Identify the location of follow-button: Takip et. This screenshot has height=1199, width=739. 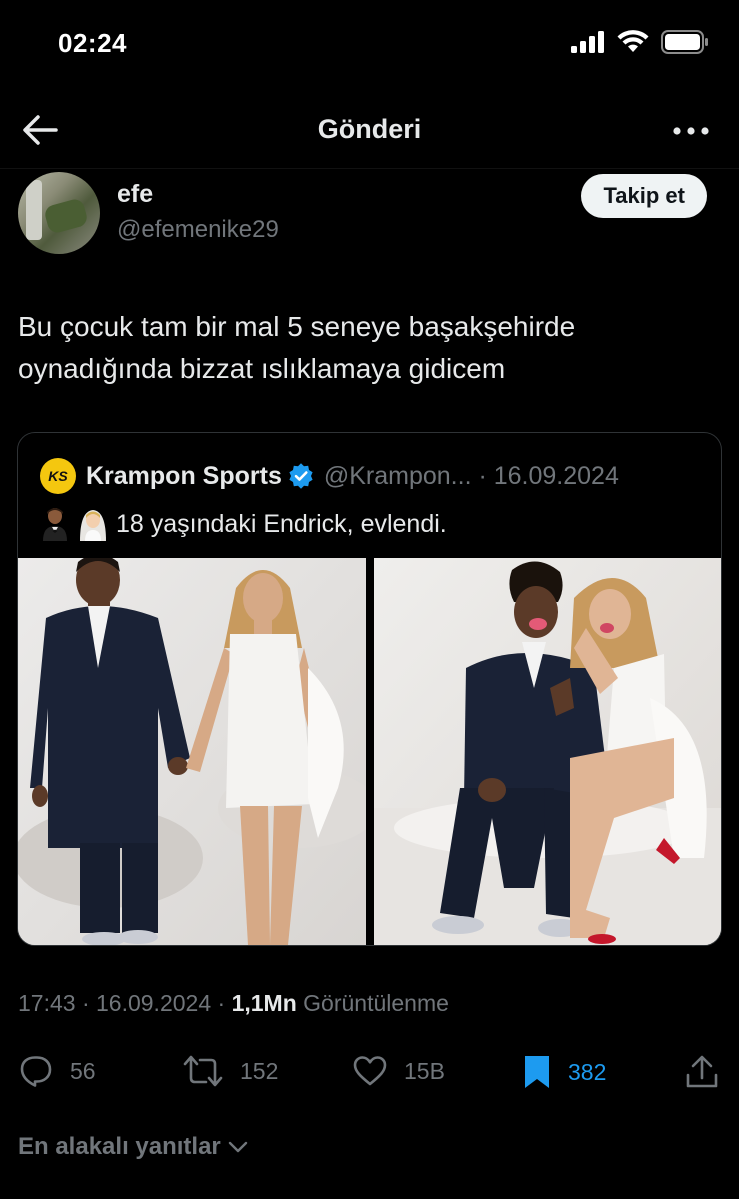
(644, 196).